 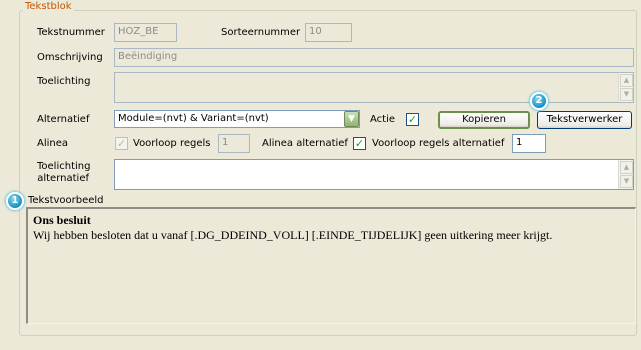 I want to click on actie-checkbox: ✓, so click(x=412, y=119).